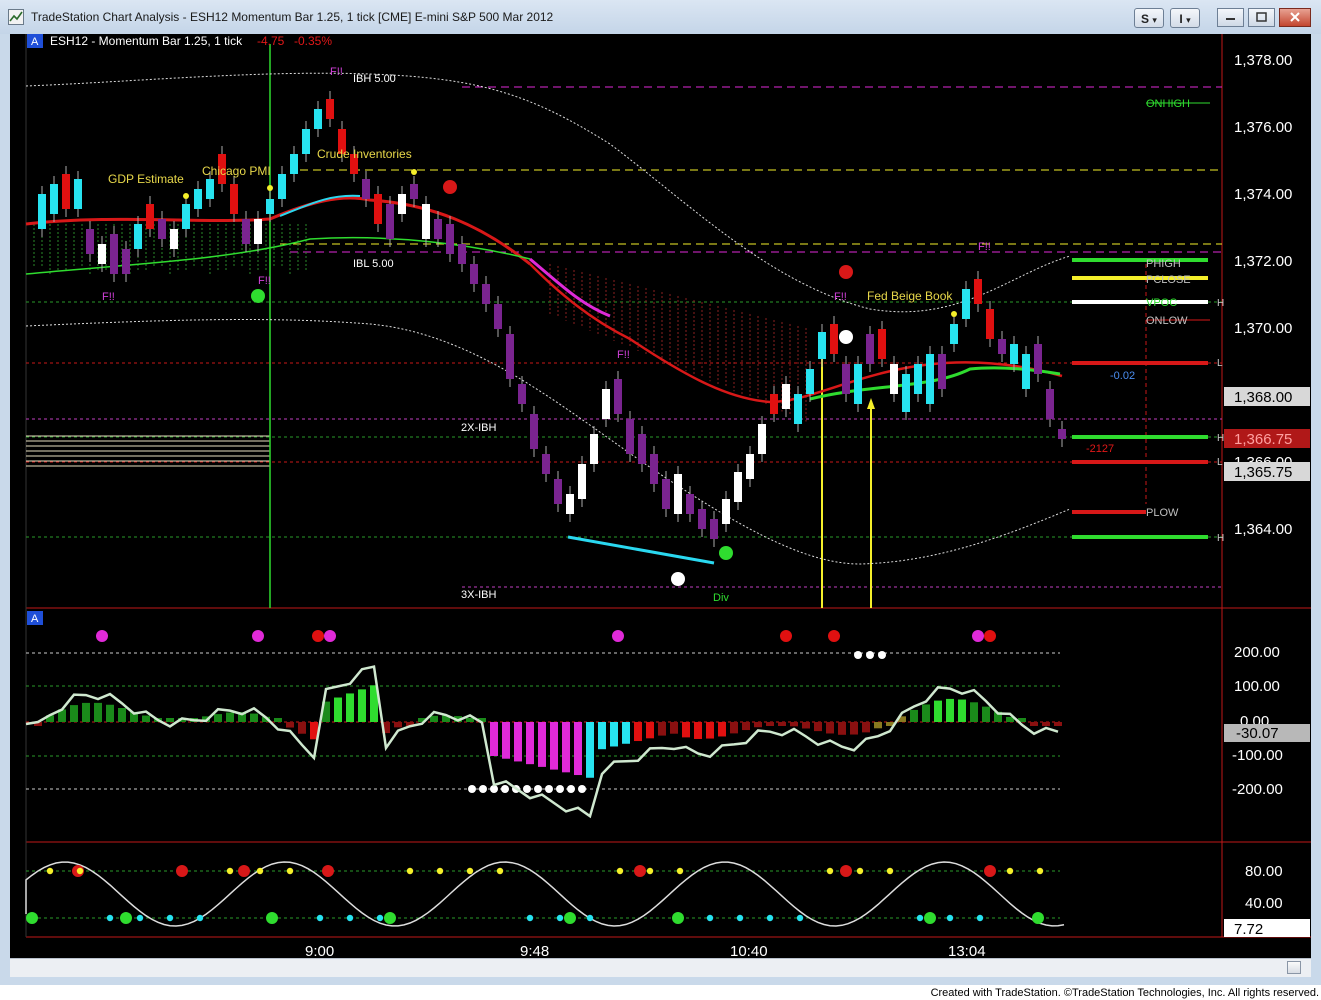 The image size is (1321, 1000). Describe the element at coordinates (1261, 17) in the screenshot. I see `maximize-button` at that location.